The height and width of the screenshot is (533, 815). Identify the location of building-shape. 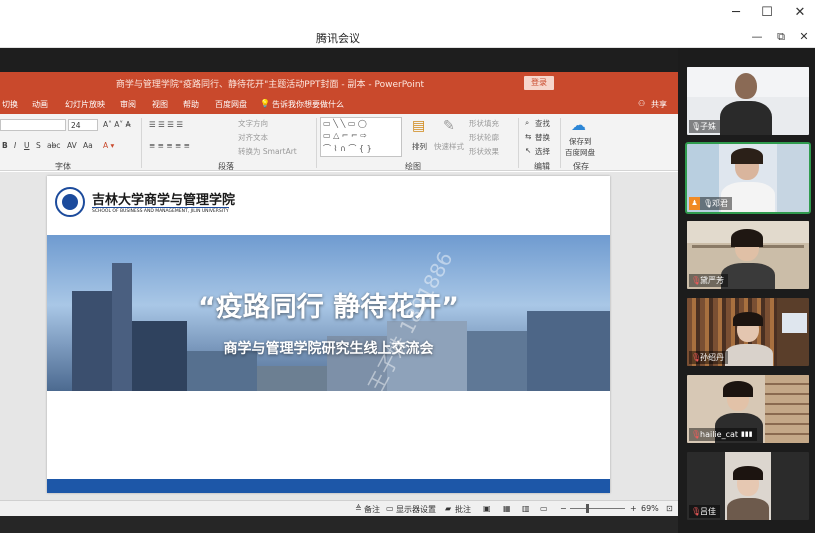
(122, 327).